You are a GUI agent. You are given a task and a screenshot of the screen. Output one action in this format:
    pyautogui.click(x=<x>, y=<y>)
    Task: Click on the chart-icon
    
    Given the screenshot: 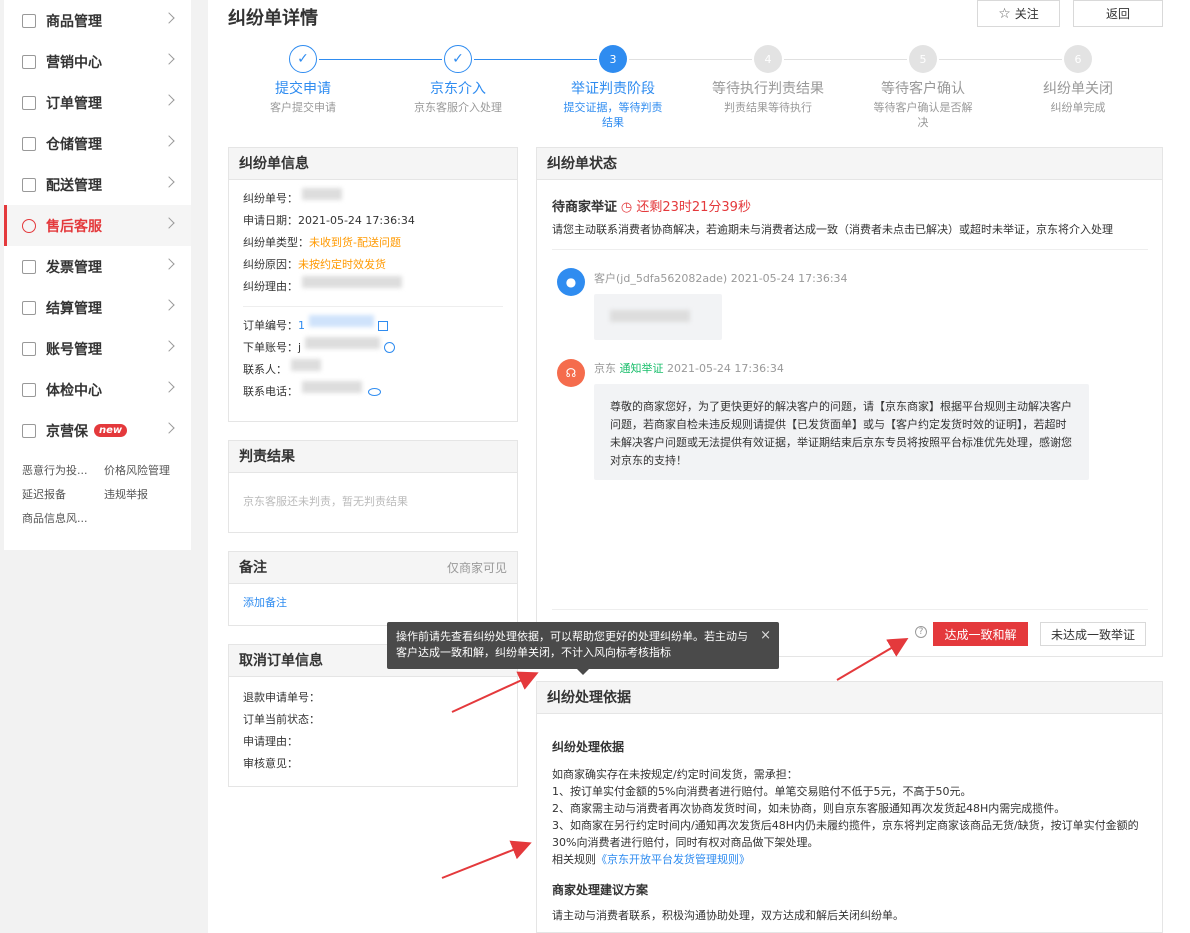 What is the action you would take?
    pyautogui.click(x=29, y=61)
    